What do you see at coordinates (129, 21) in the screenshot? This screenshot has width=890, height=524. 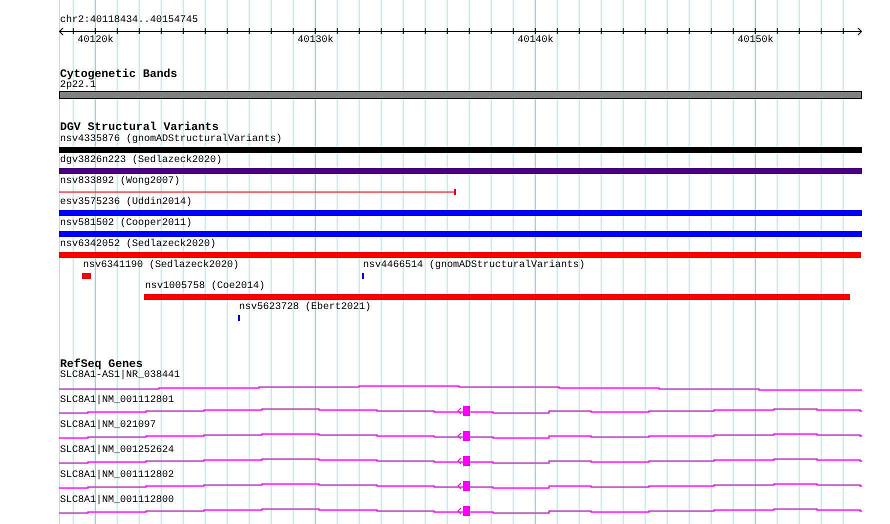 I see `location-label: chr2:40118434..40154745` at bounding box center [129, 21].